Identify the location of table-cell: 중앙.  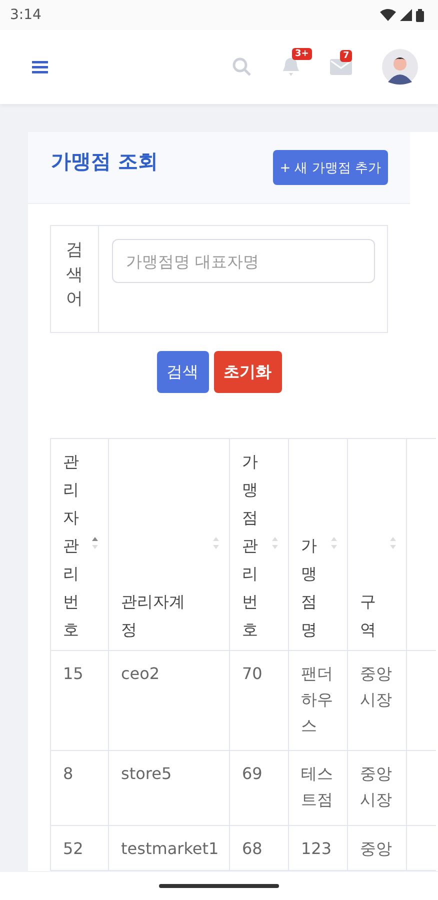
(376, 848).